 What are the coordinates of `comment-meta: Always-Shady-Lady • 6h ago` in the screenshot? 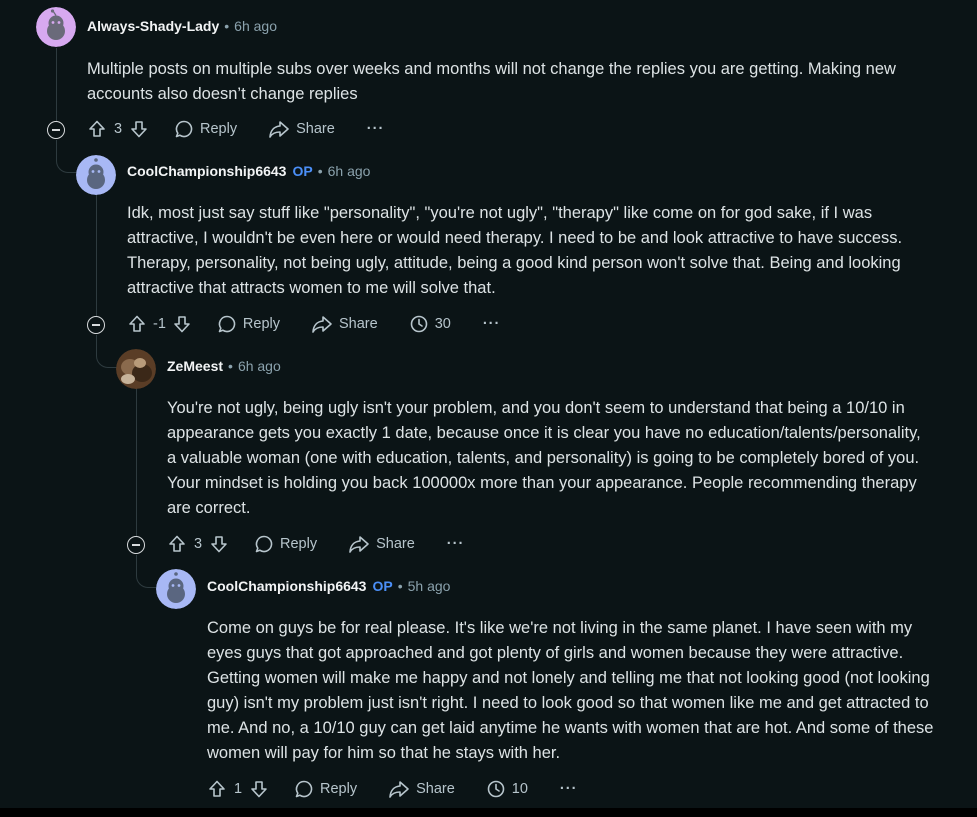 It's located at (182, 26).